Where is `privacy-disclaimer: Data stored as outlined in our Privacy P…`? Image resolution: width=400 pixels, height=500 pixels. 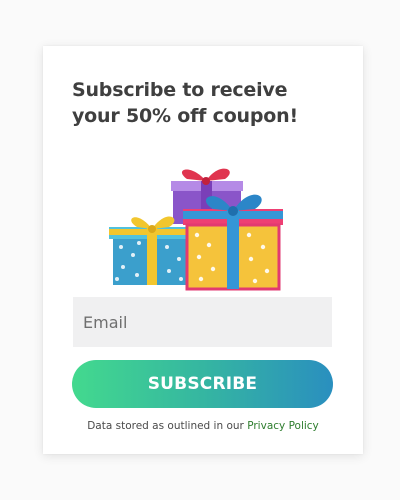
privacy-disclaimer: Data stored as outlined in our Privacy P… is located at coordinates (203, 426).